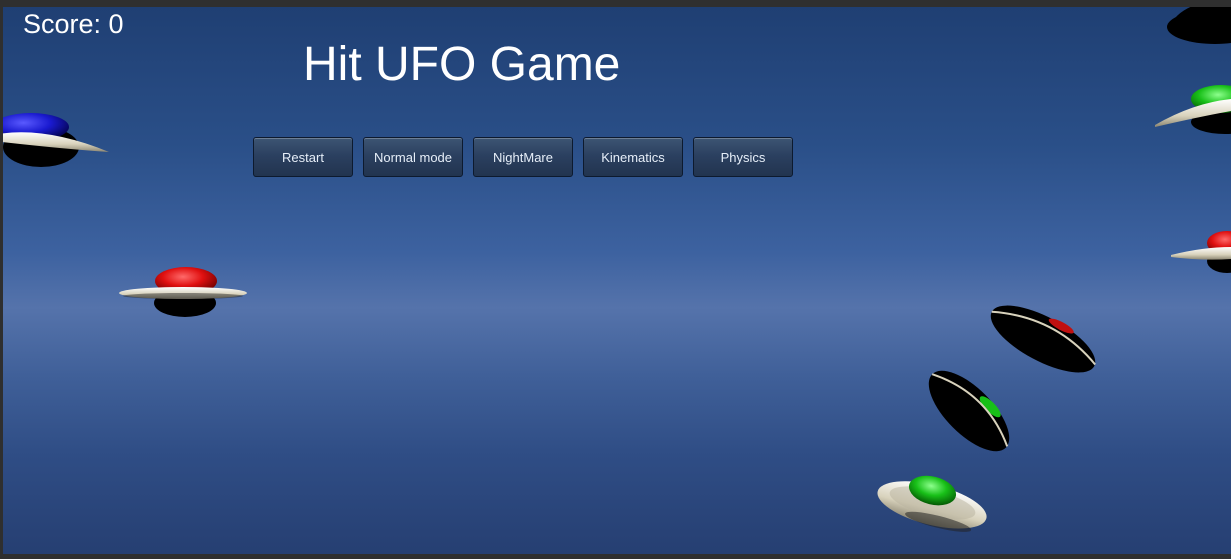 The height and width of the screenshot is (559, 1231). What do you see at coordinates (933, 501) in the screenshot?
I see `ufo-green-bottom` at bounding box center [933, 501].